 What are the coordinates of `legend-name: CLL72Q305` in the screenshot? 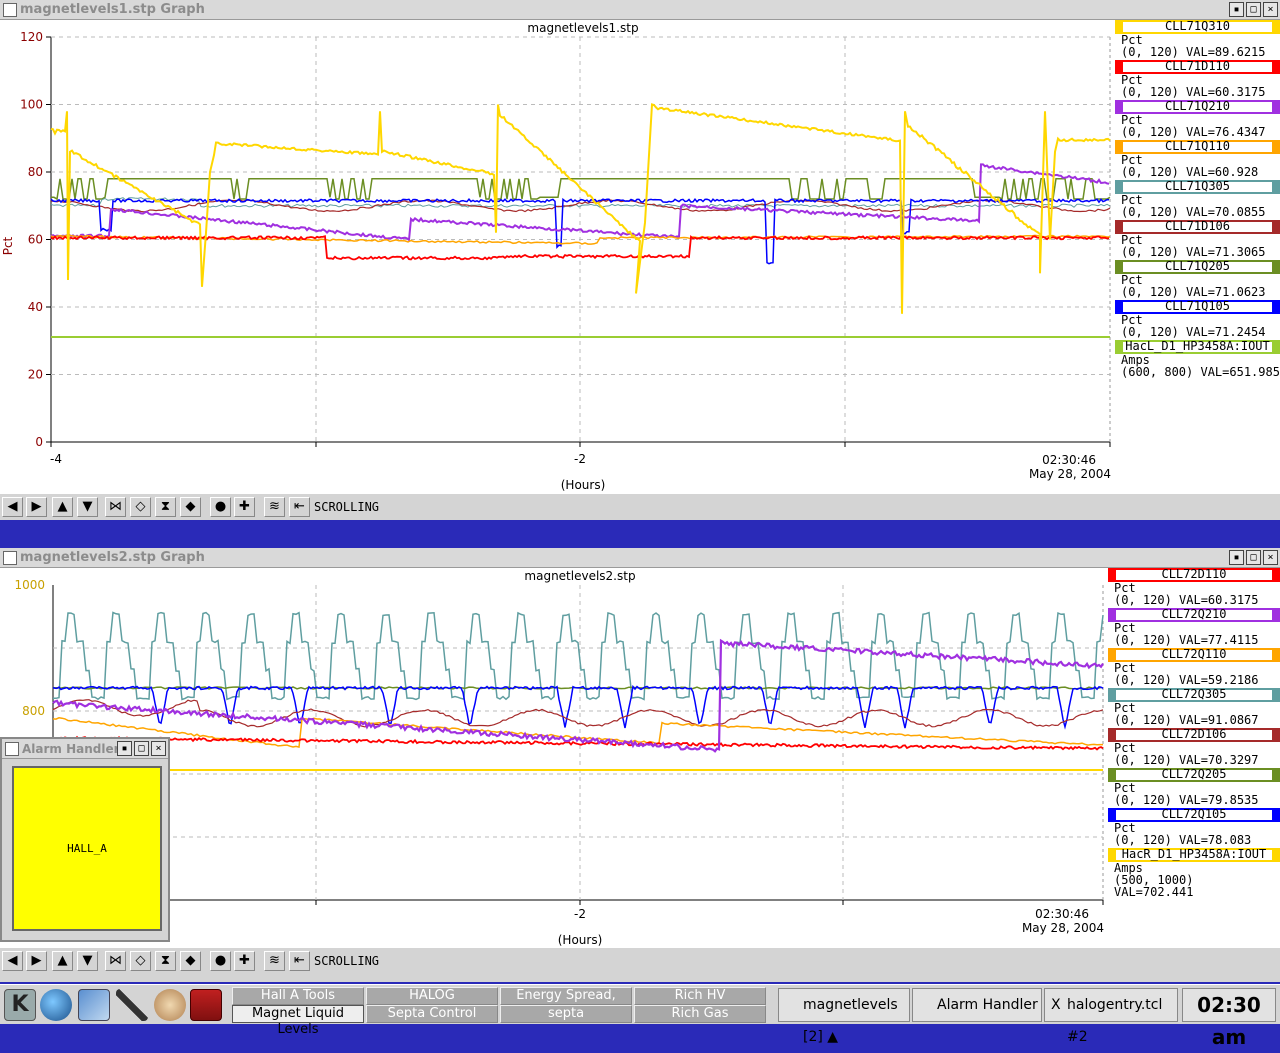 It's located at (1194, 695).